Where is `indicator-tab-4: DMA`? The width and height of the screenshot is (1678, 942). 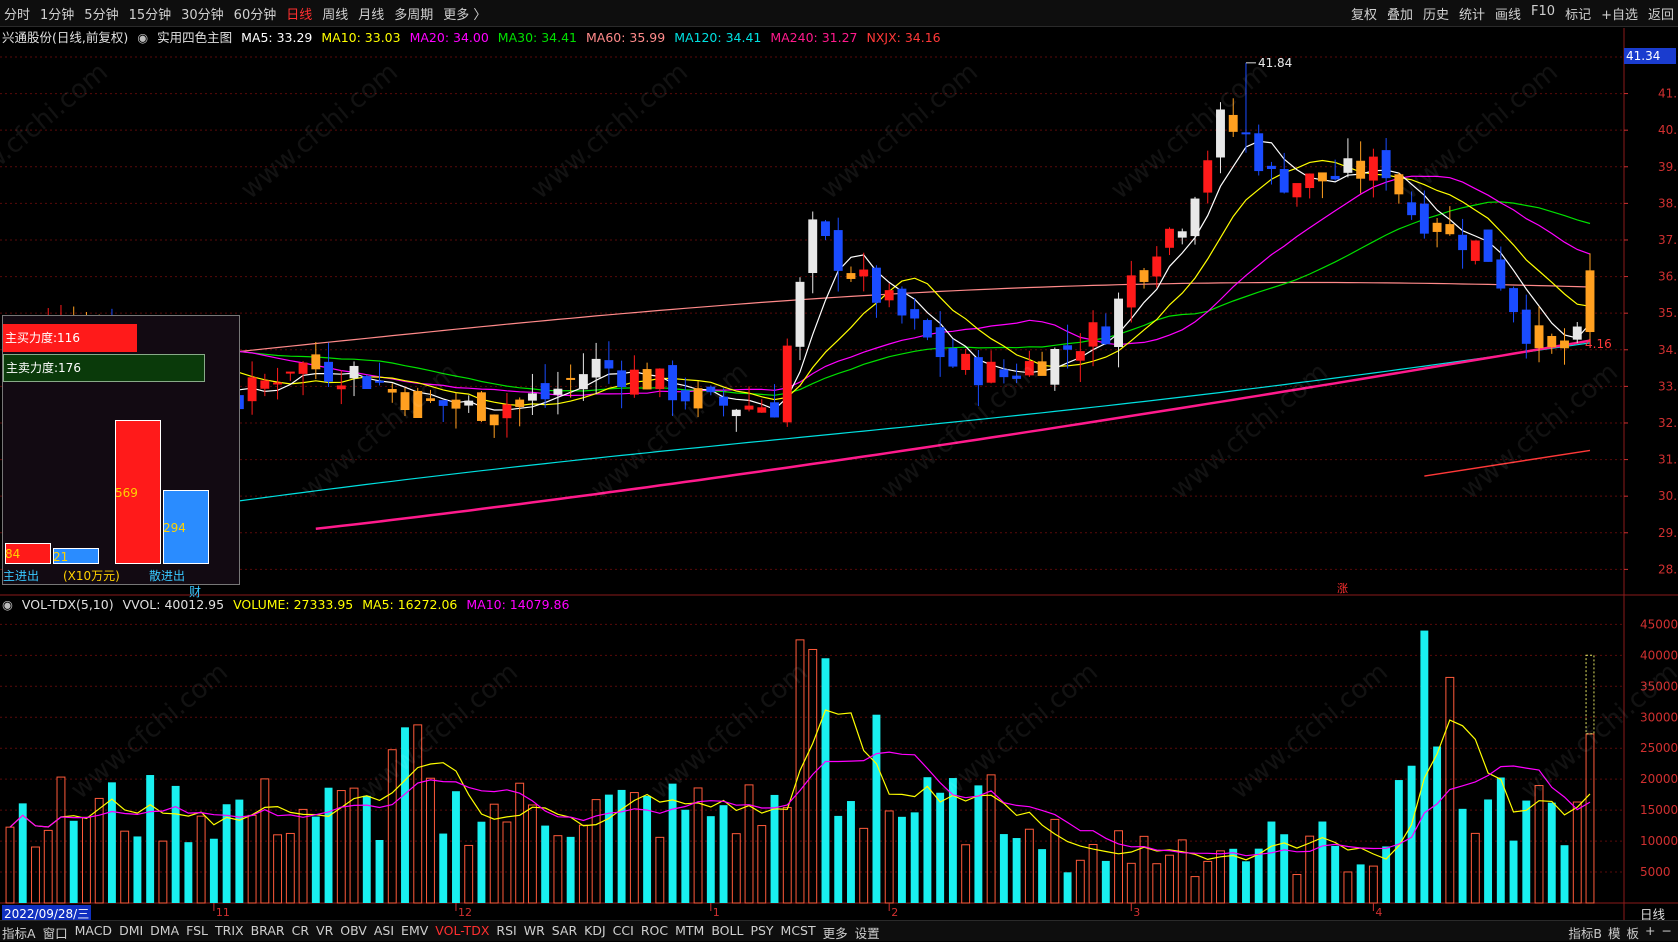
indicator-tab-4: DMA is located at coordinates (164, 932).